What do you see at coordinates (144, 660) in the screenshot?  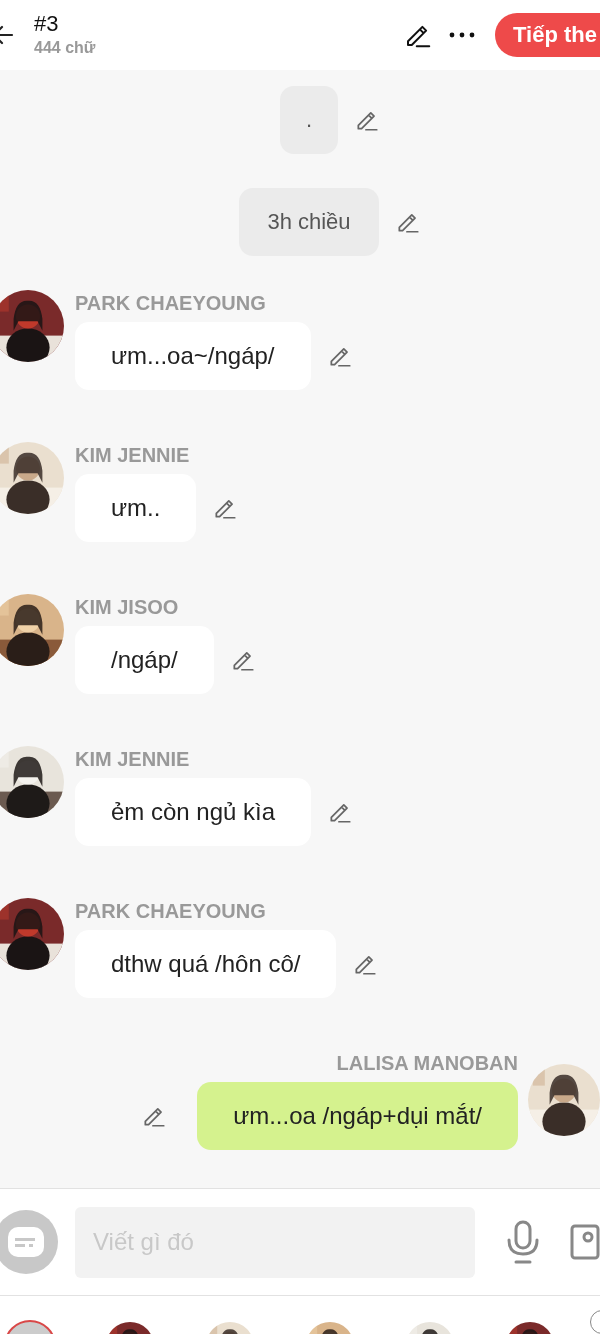 I see `message-bubble: /ngáp/` at bounding box center [144, 660].